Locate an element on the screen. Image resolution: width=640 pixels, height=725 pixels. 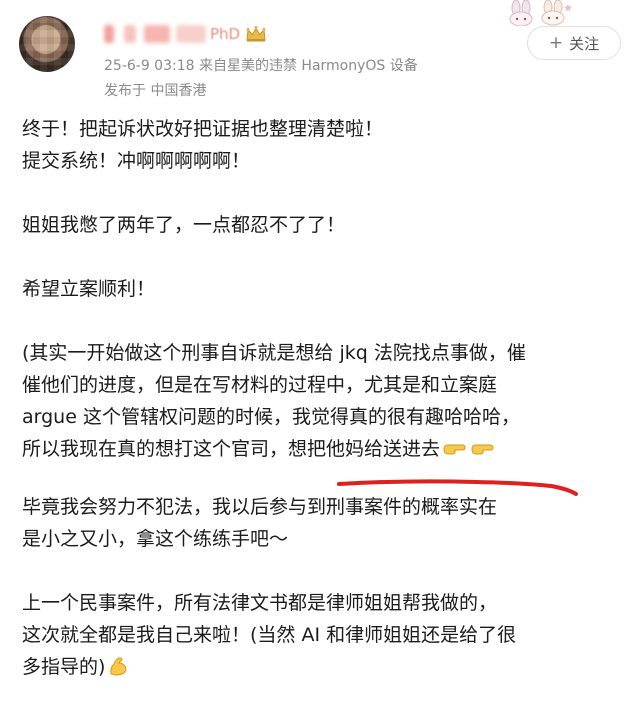
plus-icon: + is located at coordinates (556, 42).